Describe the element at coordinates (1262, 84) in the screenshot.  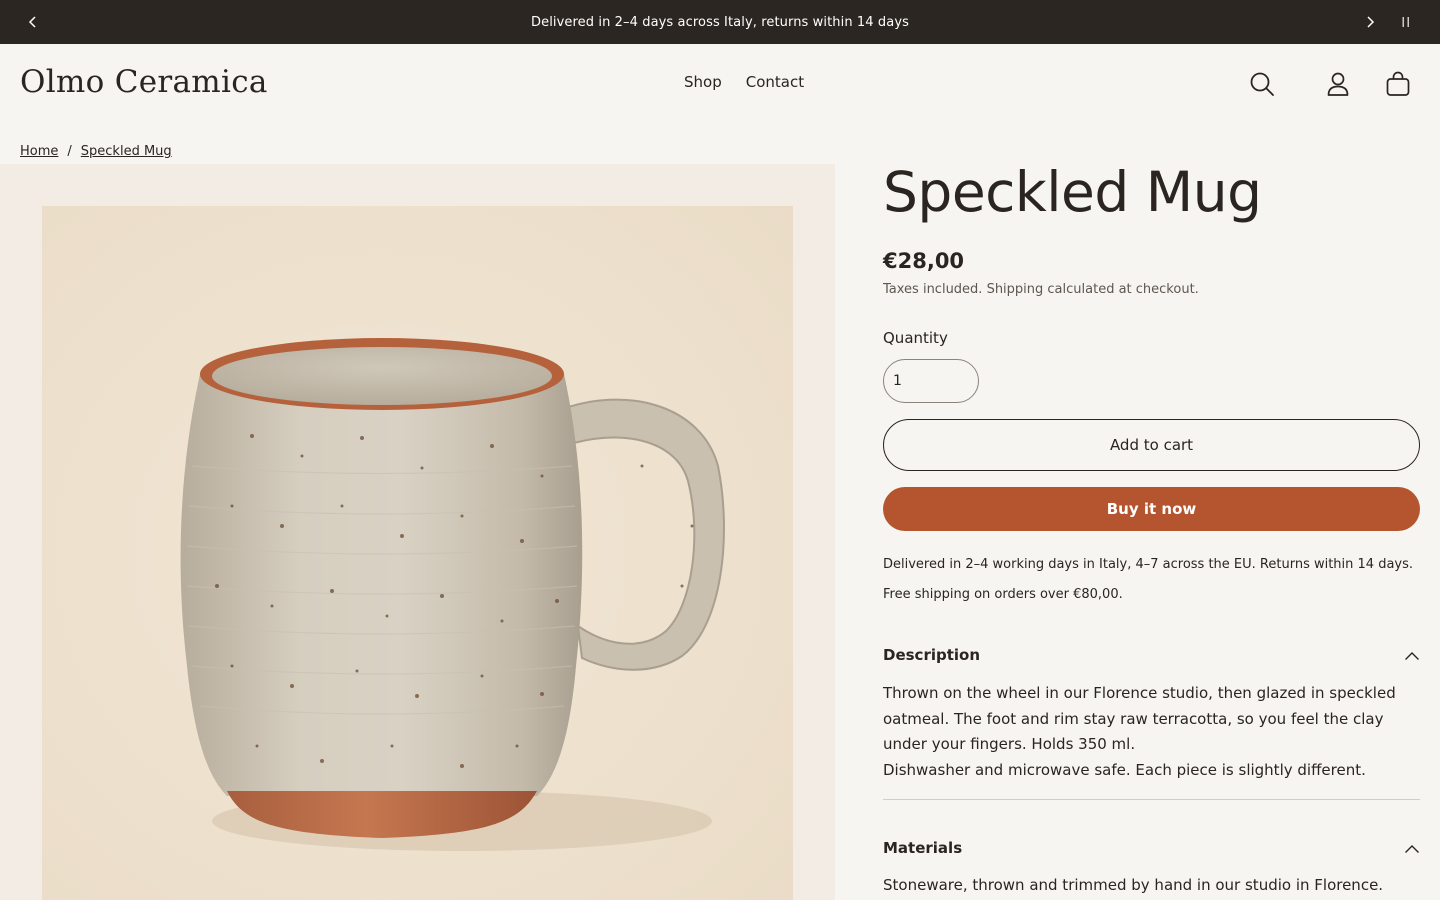
I see `search-icon` at that location.